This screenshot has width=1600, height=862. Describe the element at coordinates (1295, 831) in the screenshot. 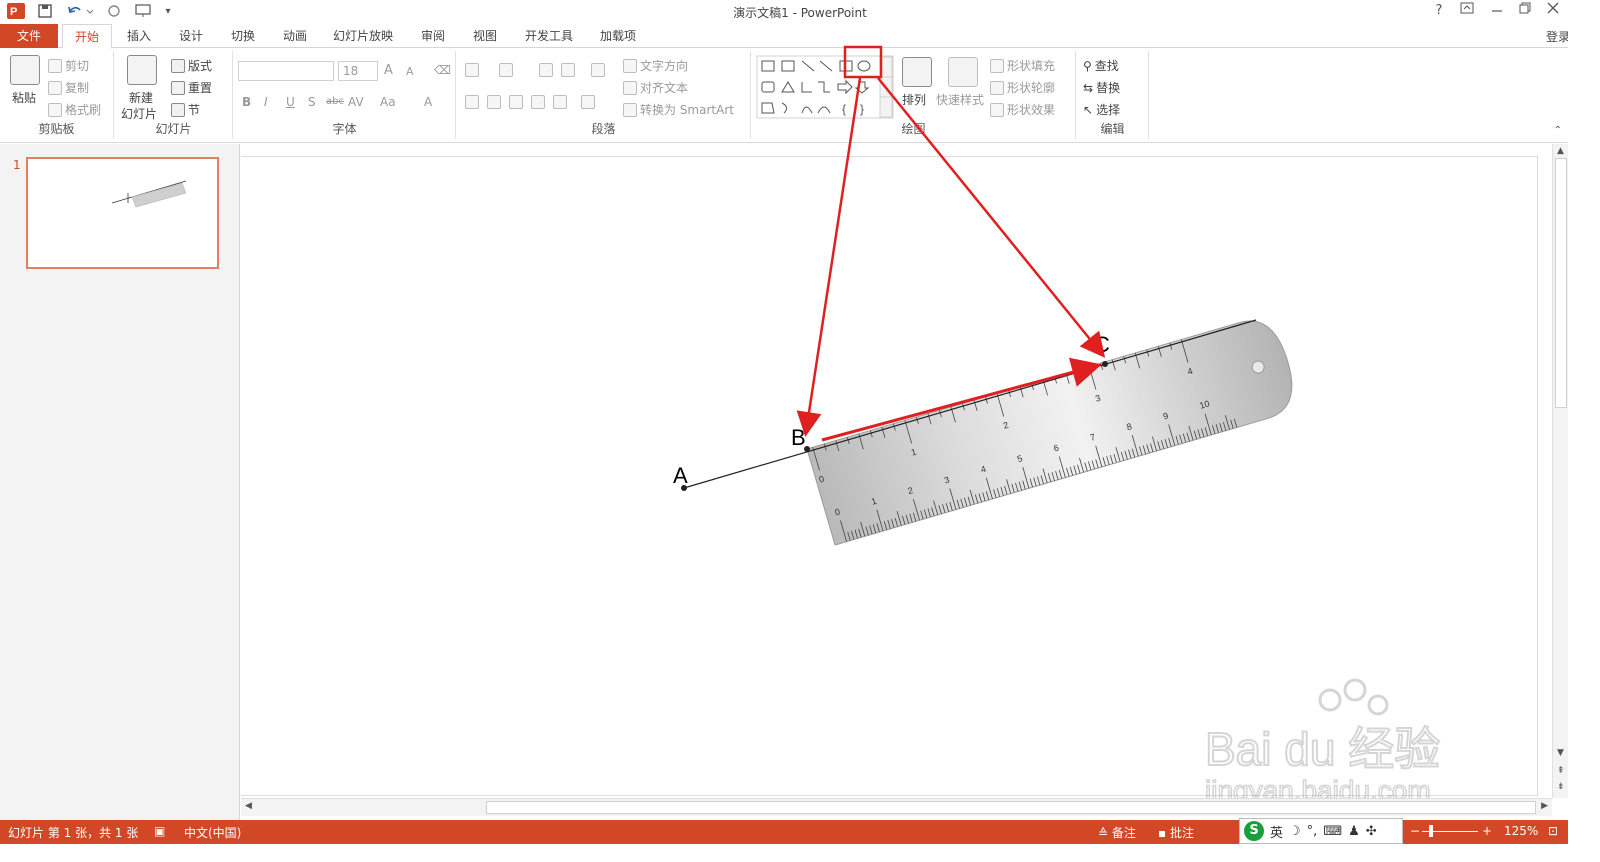

I see `half-width-icon: ☽` at that location.